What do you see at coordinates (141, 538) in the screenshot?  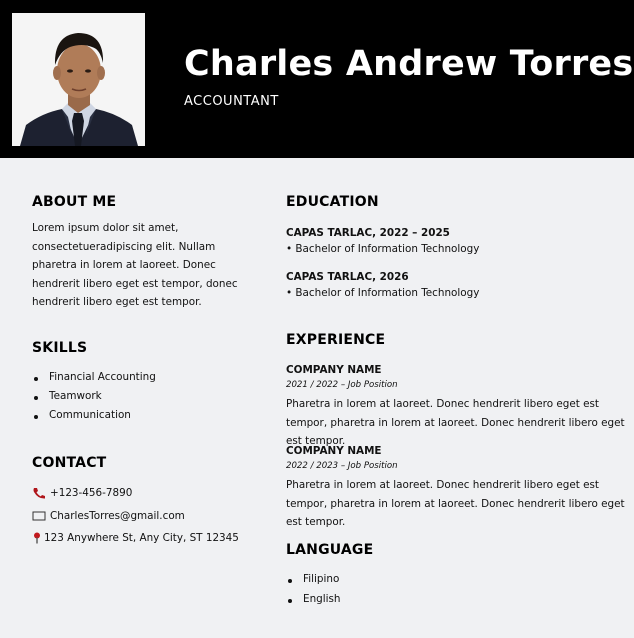 I see `address-text: 123 Anywhere St, Any City, ST 12345` at bounding box center [141, 538].